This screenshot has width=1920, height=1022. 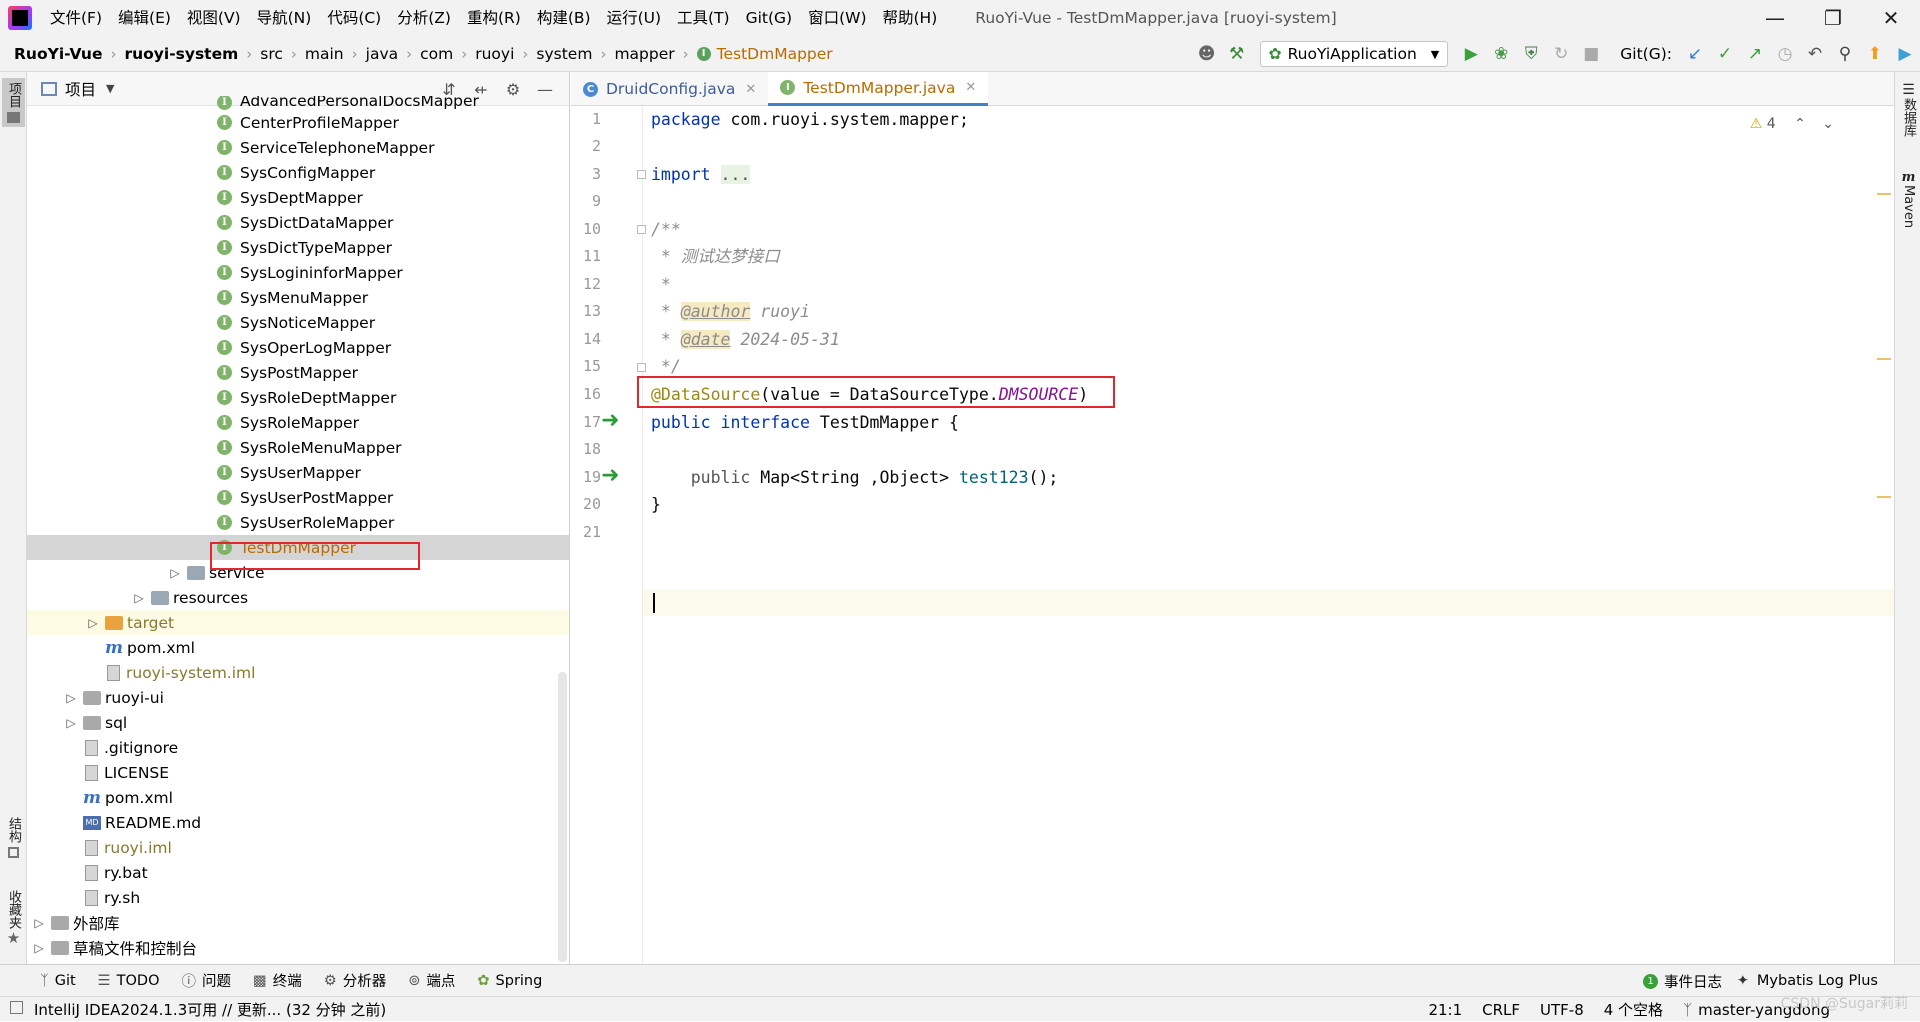 I want to click on tree-item: I AdvancedPersonalDocsMapper, so click(x=298, y=103).